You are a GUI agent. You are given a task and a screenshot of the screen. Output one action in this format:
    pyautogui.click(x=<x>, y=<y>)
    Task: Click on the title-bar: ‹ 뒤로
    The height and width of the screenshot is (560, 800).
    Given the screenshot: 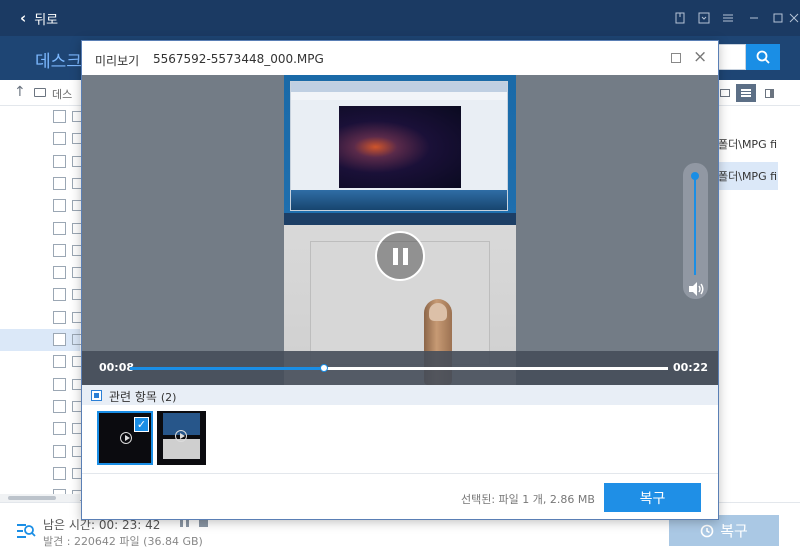 What is the action you would take?
    pyautogui.click(x=400, y=18)
    